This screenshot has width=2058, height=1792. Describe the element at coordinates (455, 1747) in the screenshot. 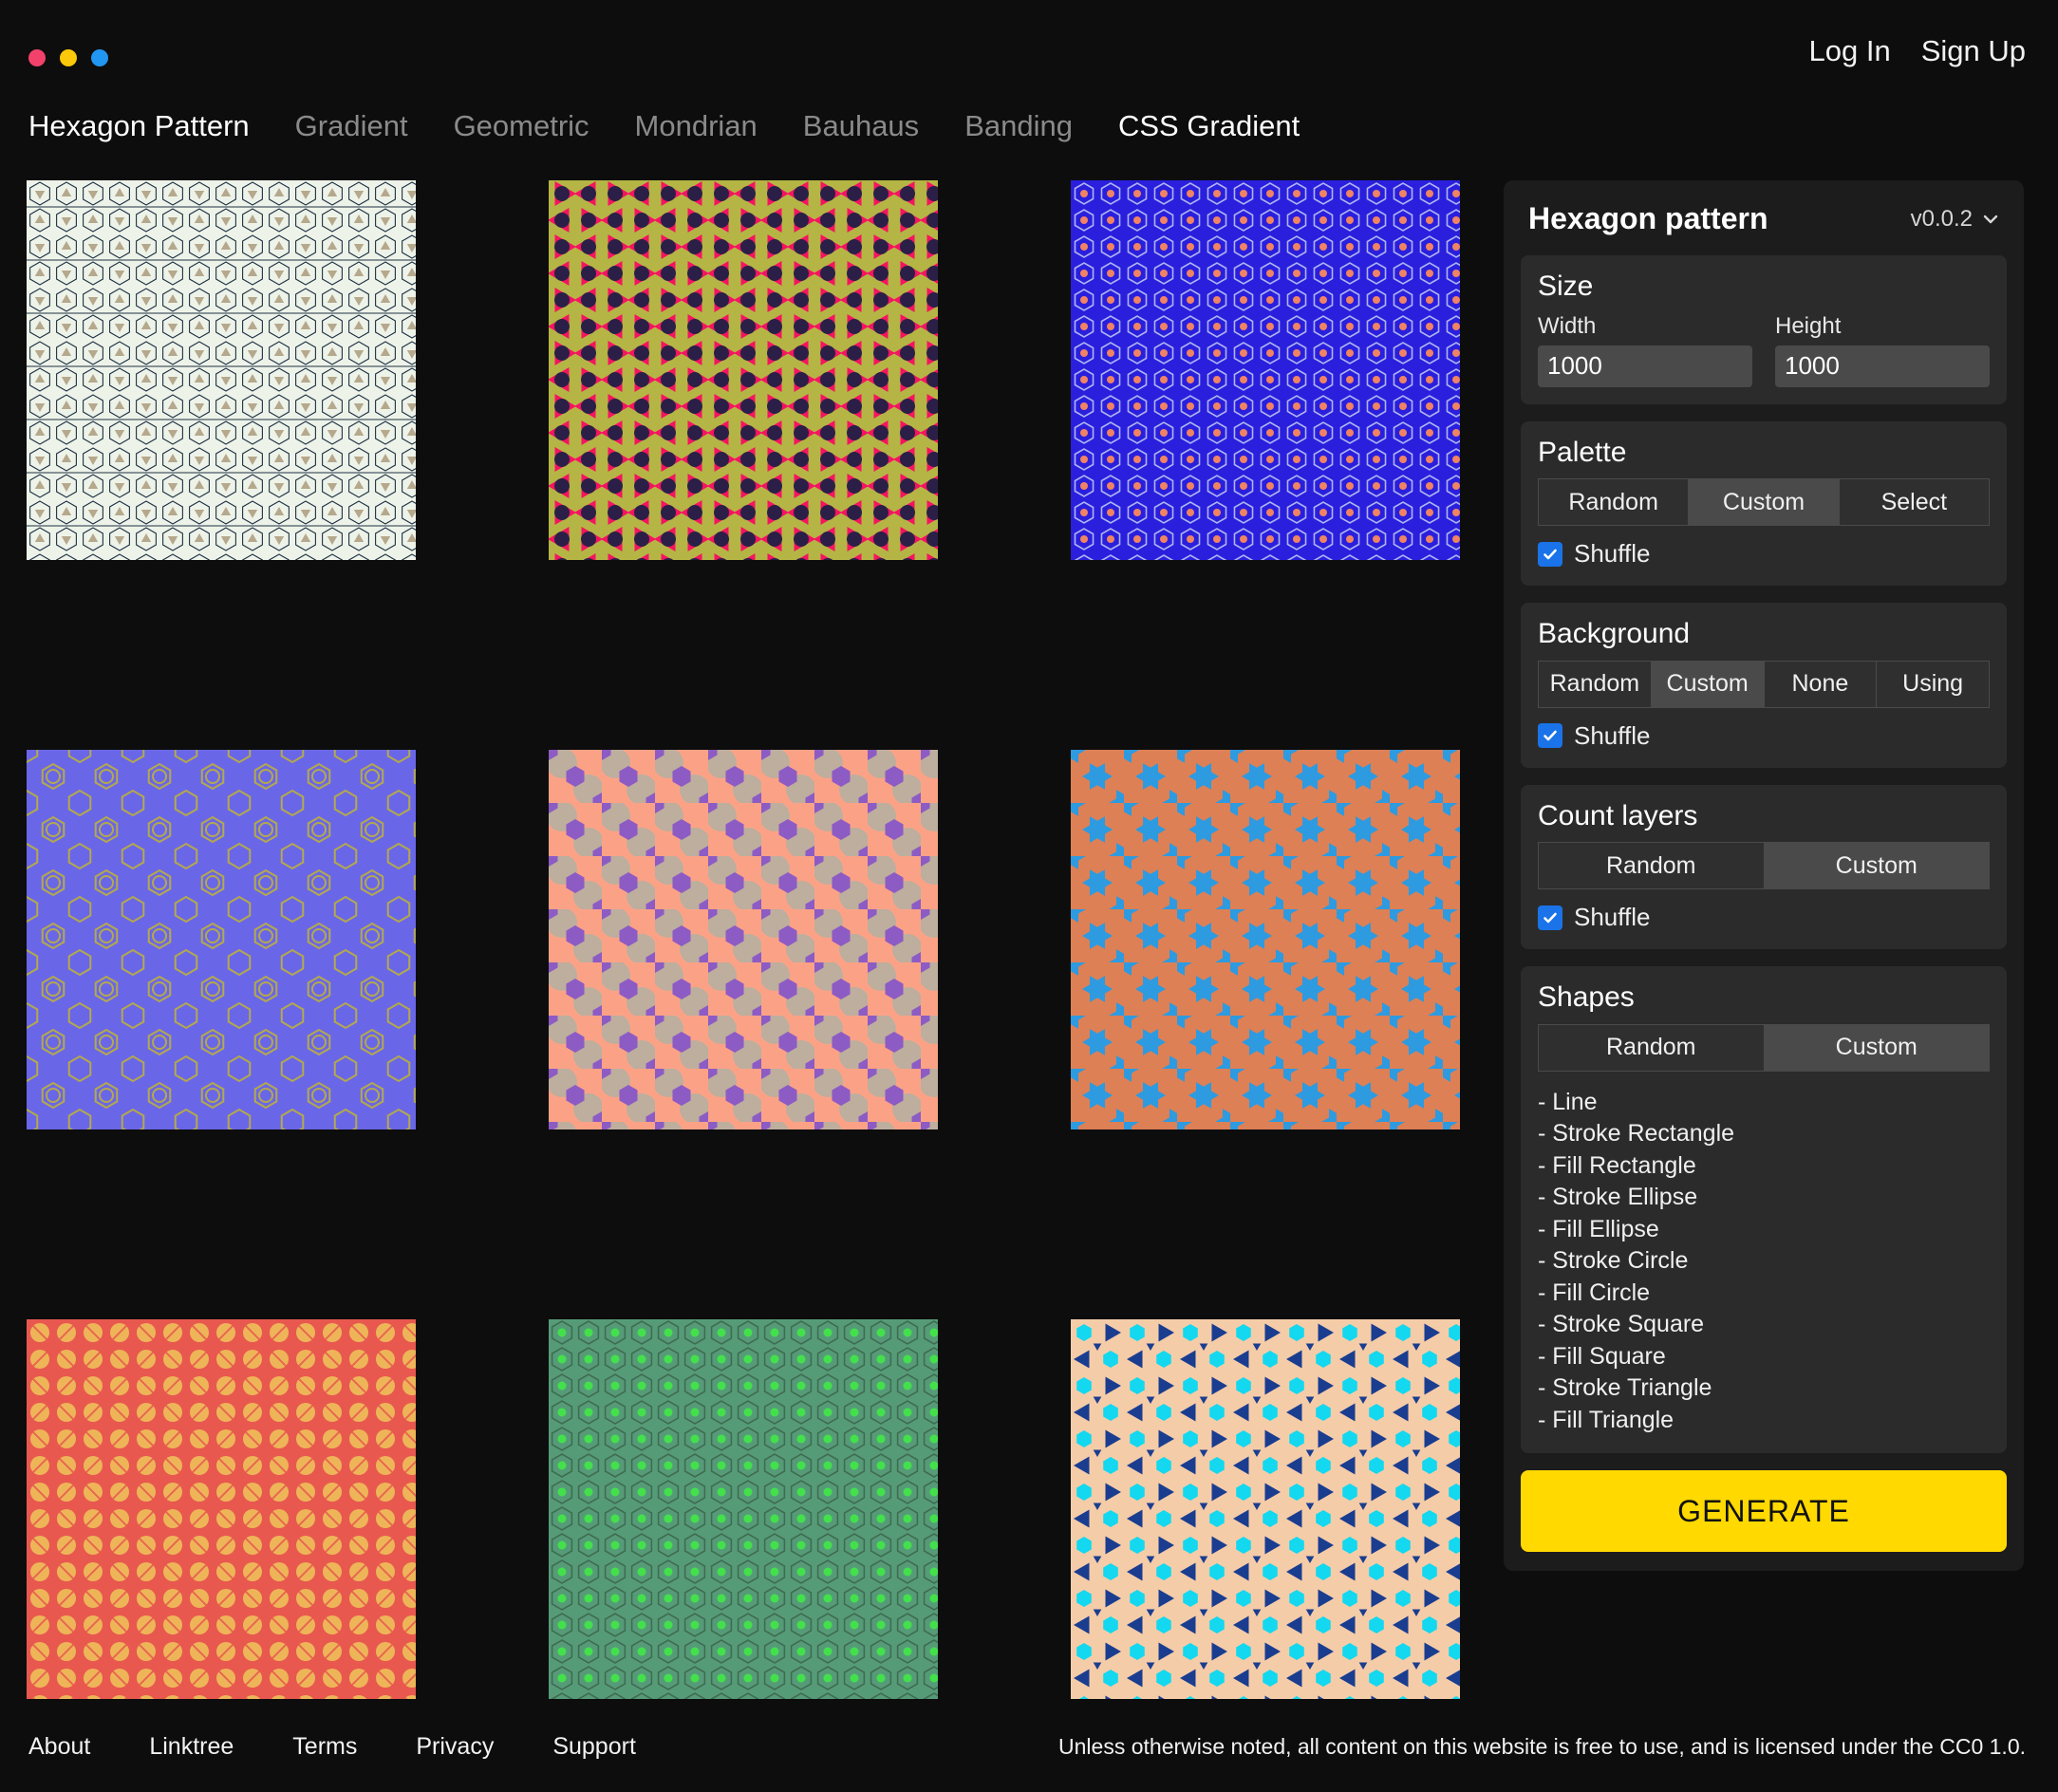

I see `footer-link-privacy: Privacy` at that location.